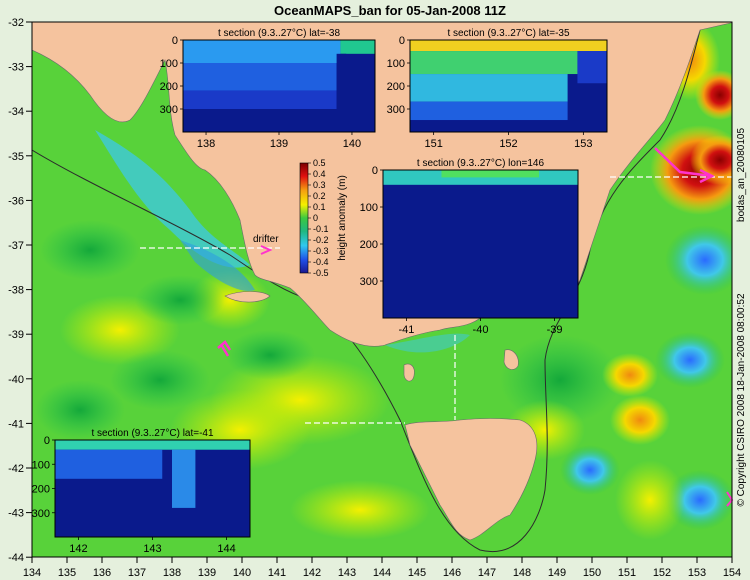 The image size is (750, 580). I want to click on lon-tick-label: 137, so click(137, 573).